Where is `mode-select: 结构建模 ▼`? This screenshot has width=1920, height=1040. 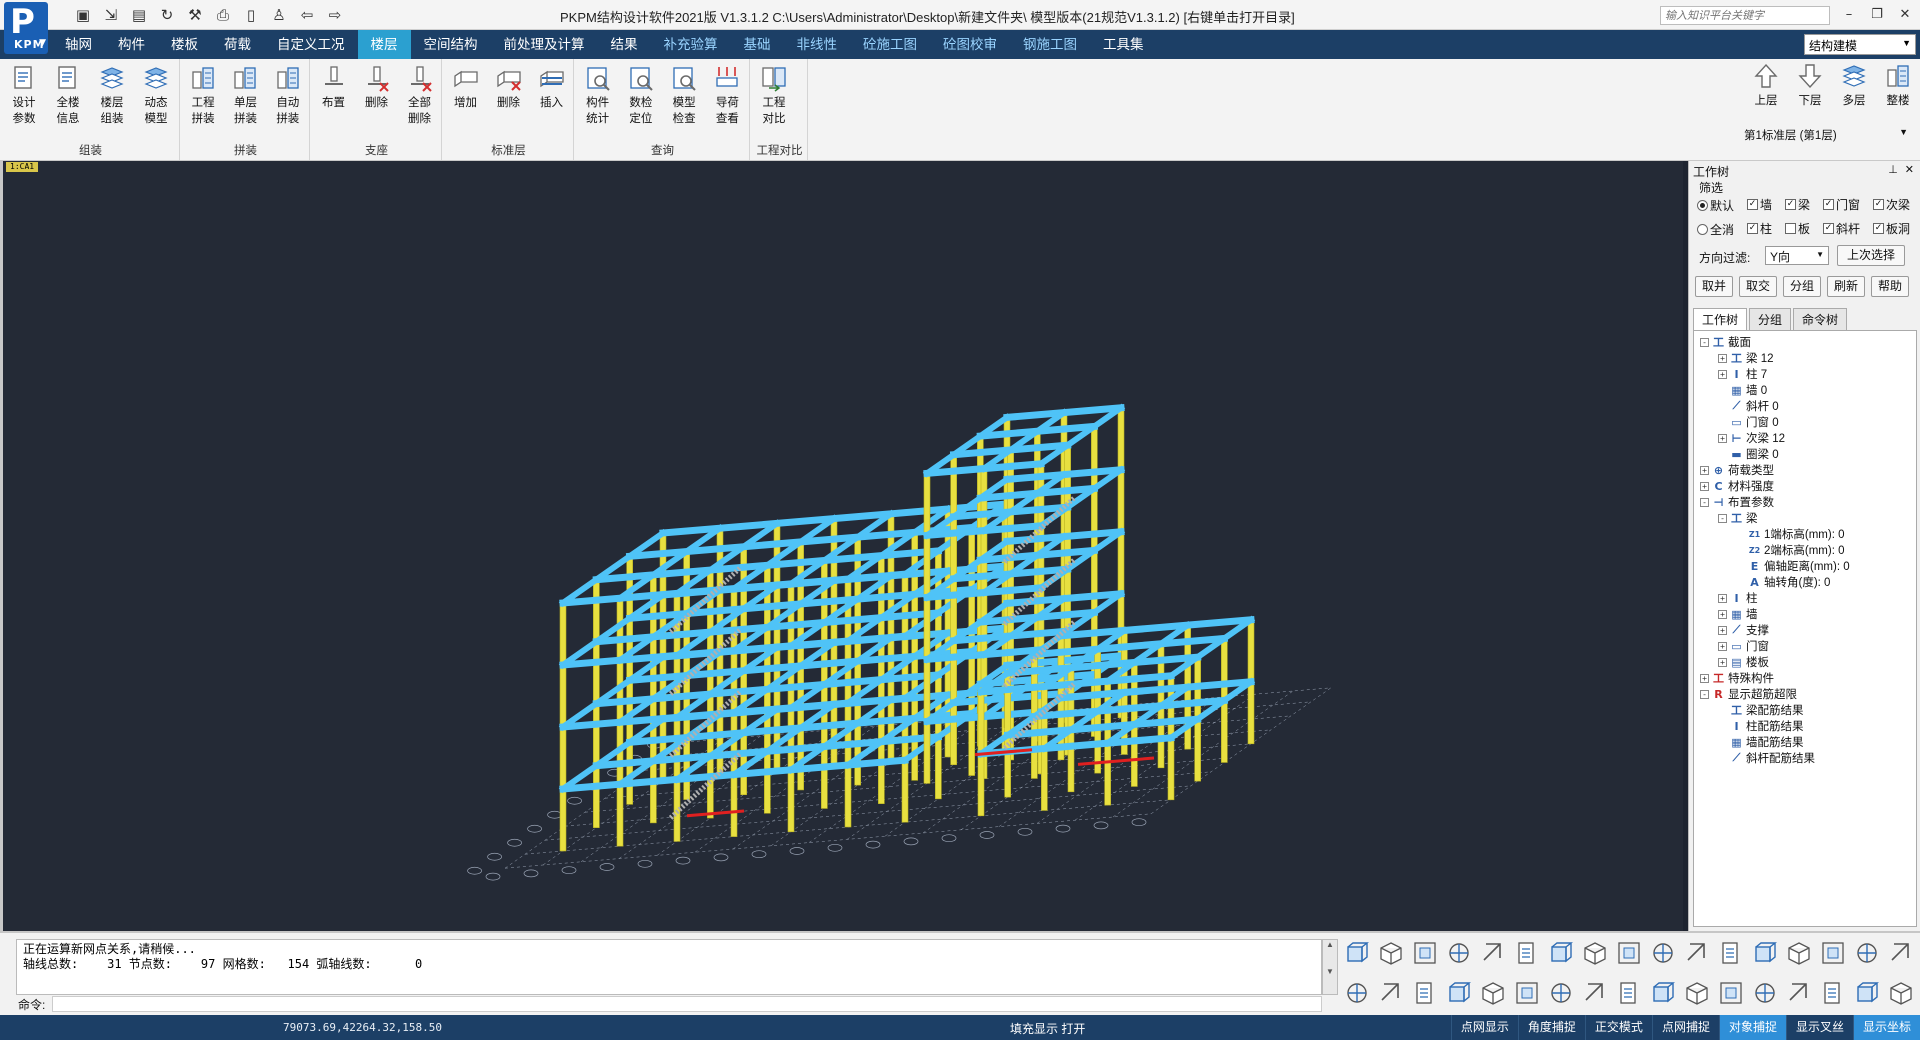
mode-select: 结构建模 ▼ is located at coordinates (1860, 44).